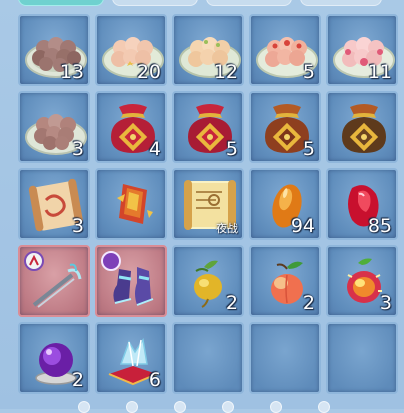 The height and width of the screenshot is (413, 404). Describe the element at coordinates (135, 204) in the screenshot. I see `talisman-icon` at that location.